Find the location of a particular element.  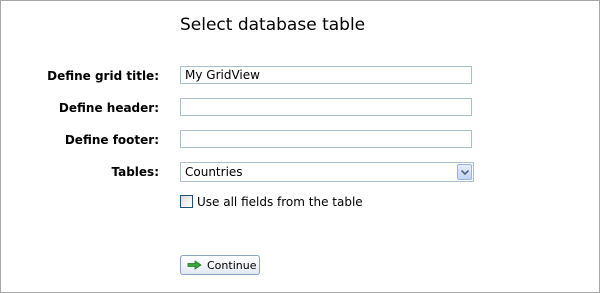

tables-selected-value: Countries is located at coordinates (214, 172).